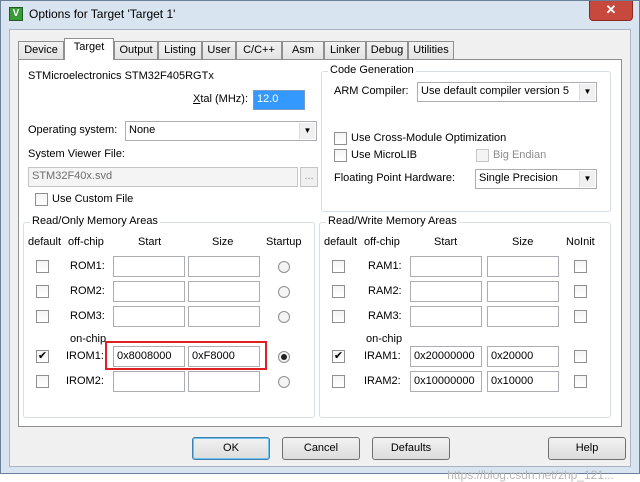 The width and height of the screenshot is (640, 482). I want to click on rom3-default-checkbox, so click(42, 316).